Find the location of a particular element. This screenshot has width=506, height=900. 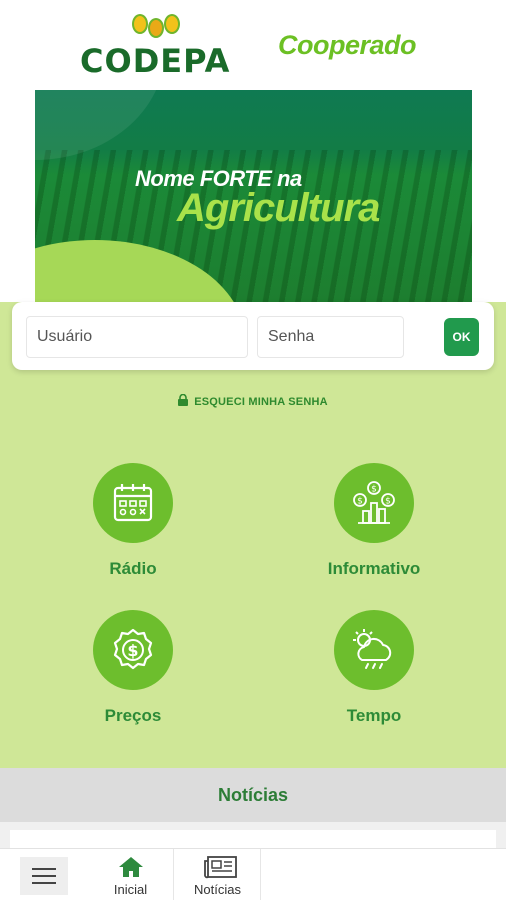

app-header: CODEPA Cooperado is located at coordinates (253, 45).